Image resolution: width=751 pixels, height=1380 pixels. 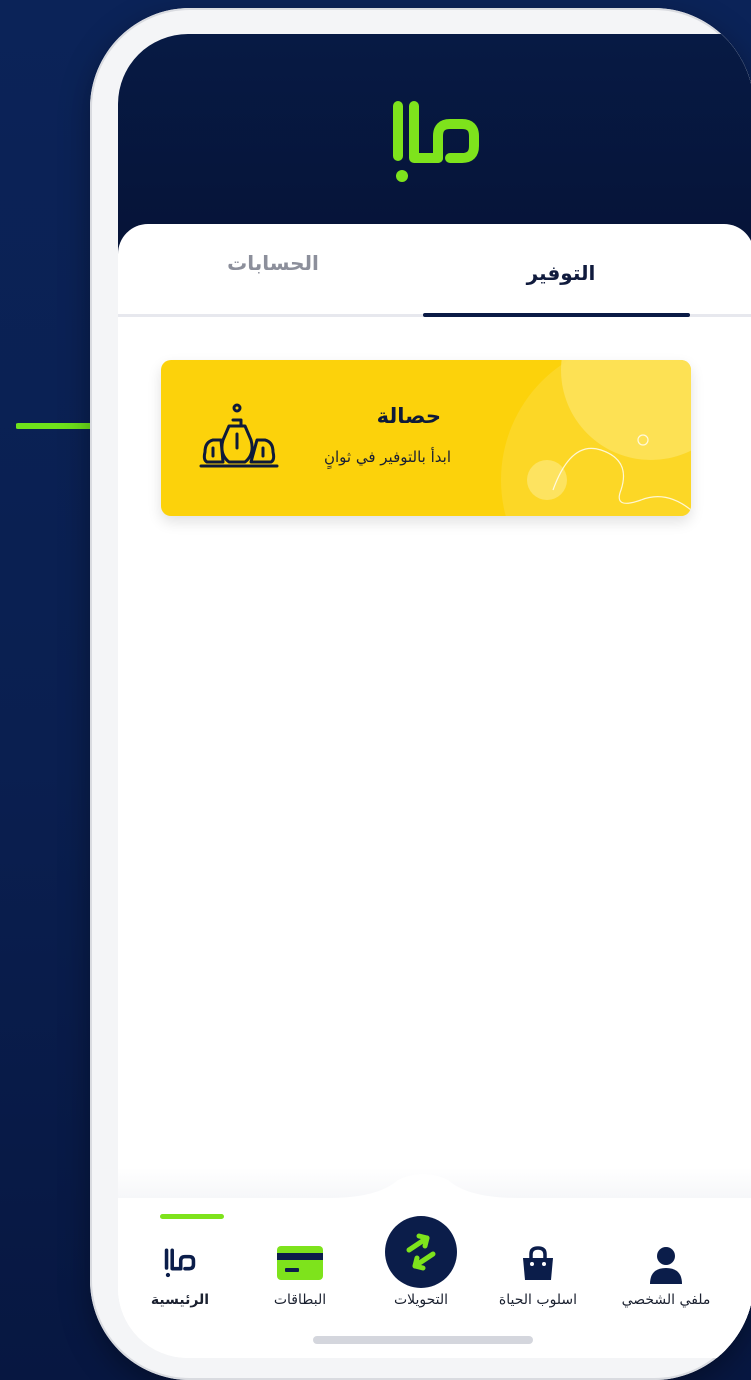 I want to click on user-icon, so click(x=666, y=1265).